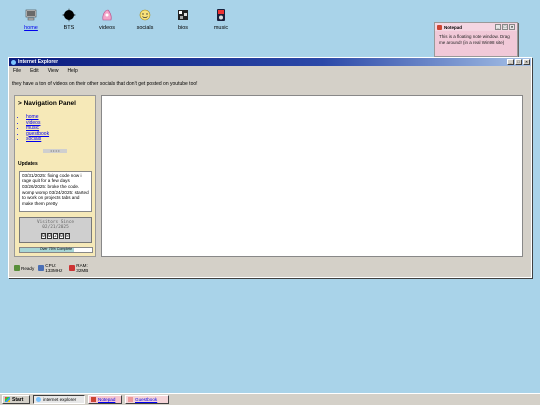 Image resolution: width=540 pixels, height=405 pixels. I want to click on desktop-icon-music: music, so click(221, 19).